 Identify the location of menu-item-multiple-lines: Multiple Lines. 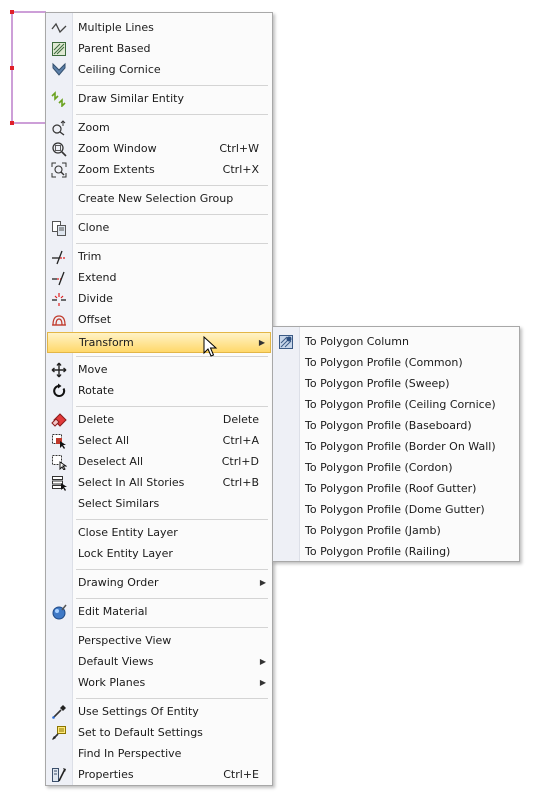
(159, 27).